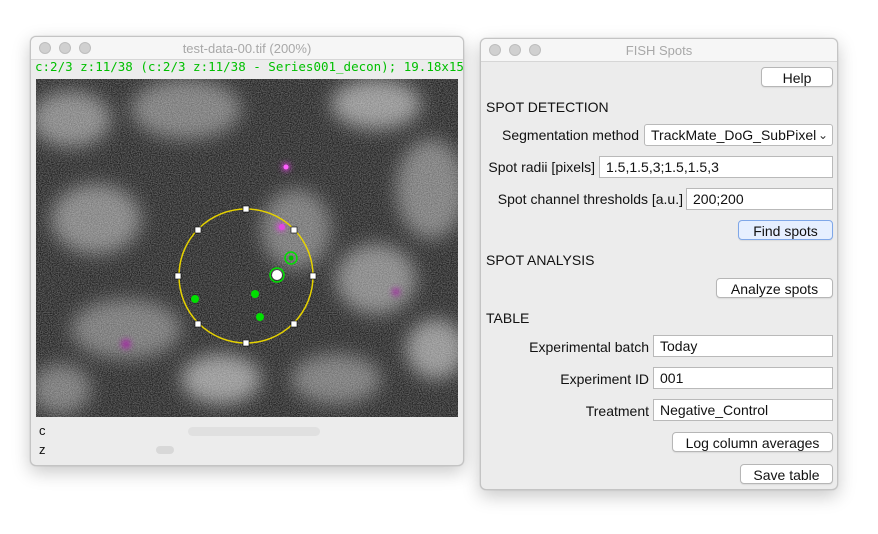  What do you see at coordinates (604, 379) in the screenshot?
I see `experiment-id-label: Experiment ID` at bounding box center [604, 379].